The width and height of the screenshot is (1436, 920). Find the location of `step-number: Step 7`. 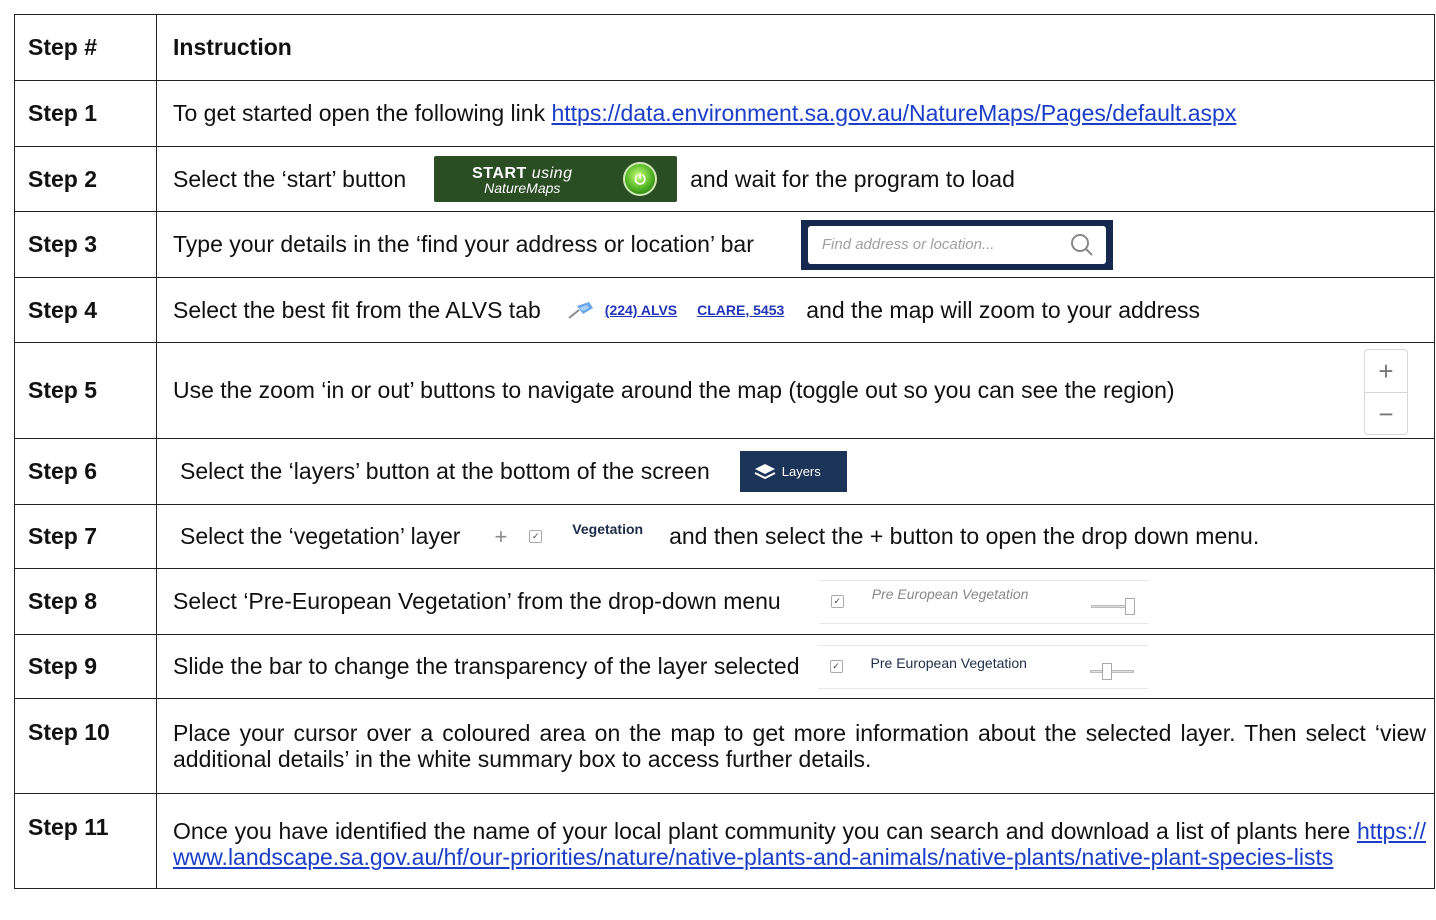

step-number: Step 7 is located at coordinates (85, 536).